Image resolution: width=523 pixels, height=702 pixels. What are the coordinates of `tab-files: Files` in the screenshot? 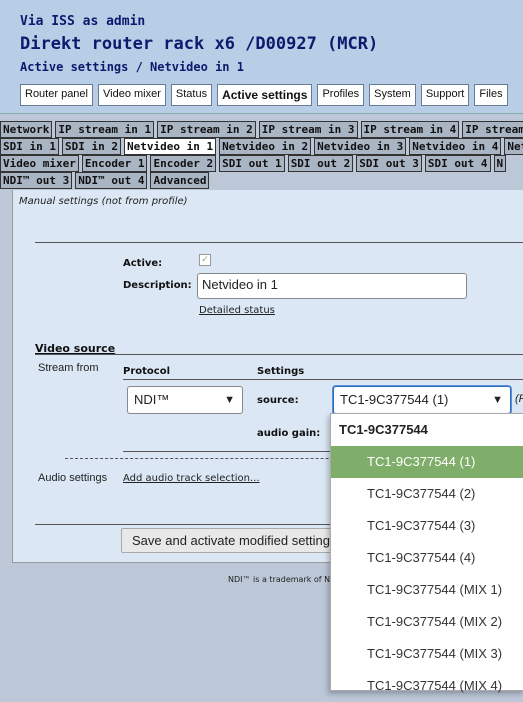 It's located at (491, 95).